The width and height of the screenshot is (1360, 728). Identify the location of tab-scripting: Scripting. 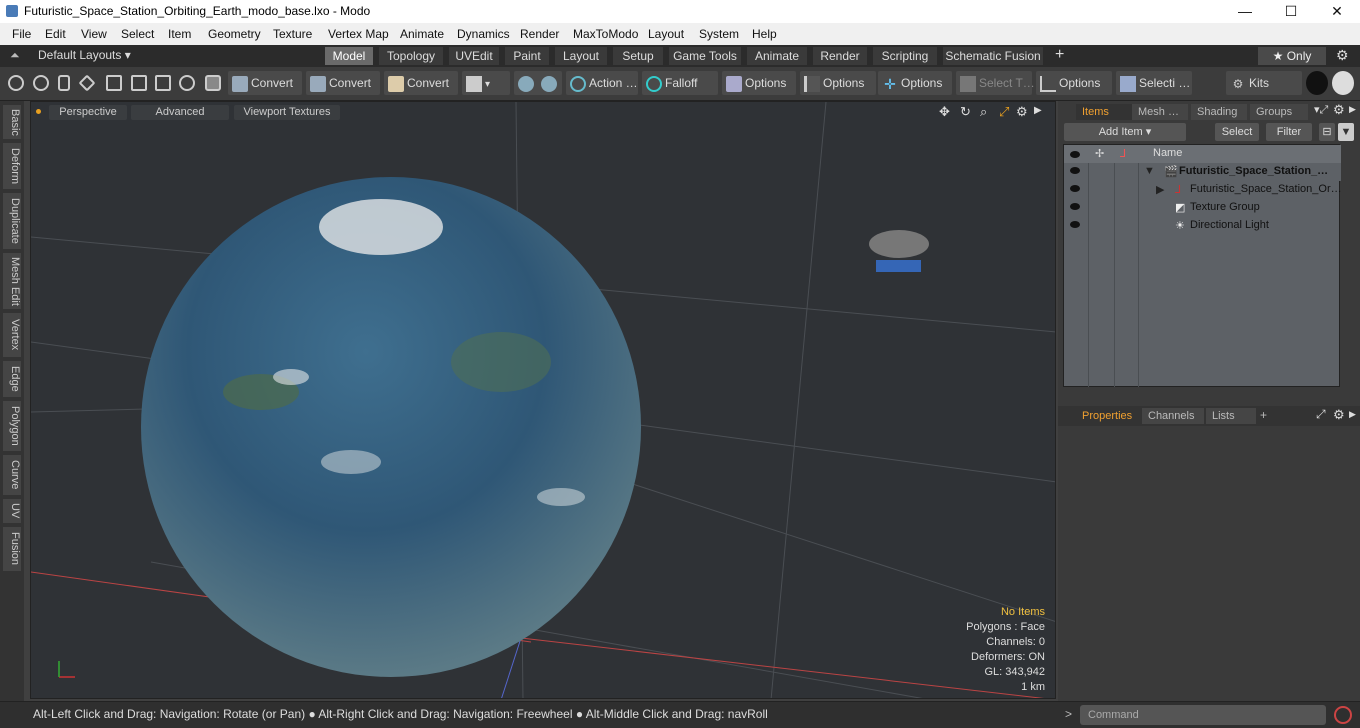
(905, 56).